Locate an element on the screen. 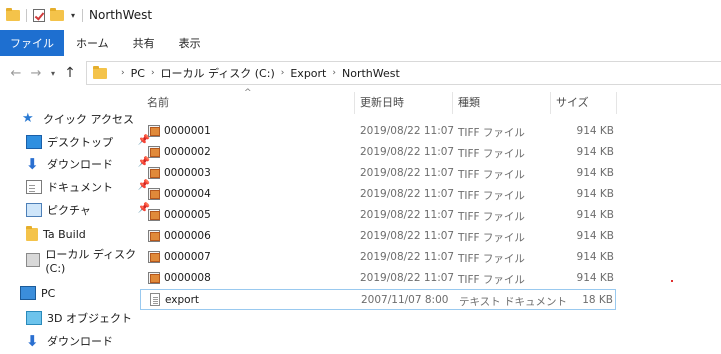 This screenshot has height=354, width=721. sidebar-item-downloads-pc: ⬇ ダウンロード is located at coordinates (91, 341).